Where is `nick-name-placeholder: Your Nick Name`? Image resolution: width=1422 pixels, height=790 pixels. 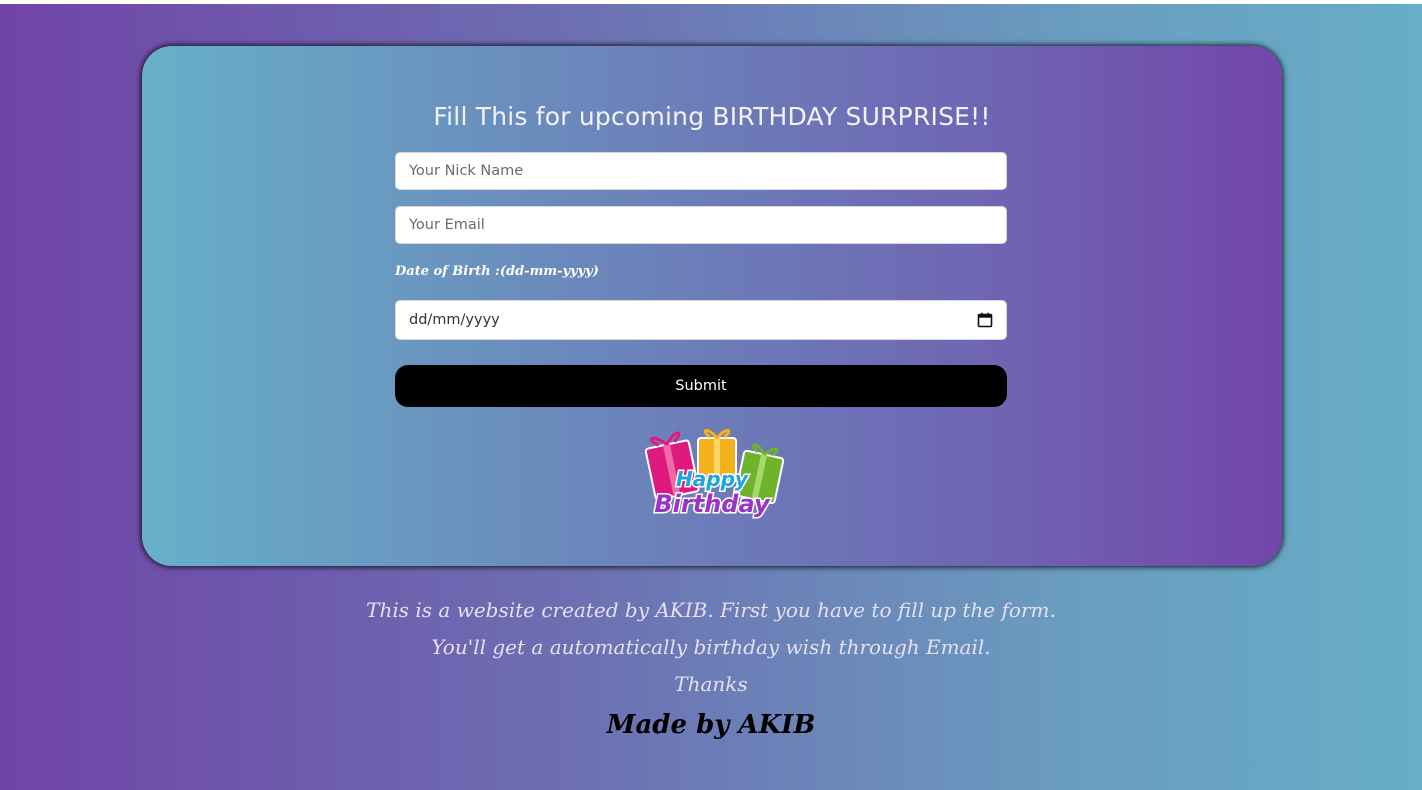
nick-name-placeholder: Your Nick Name is located at coordinates (466, 171).